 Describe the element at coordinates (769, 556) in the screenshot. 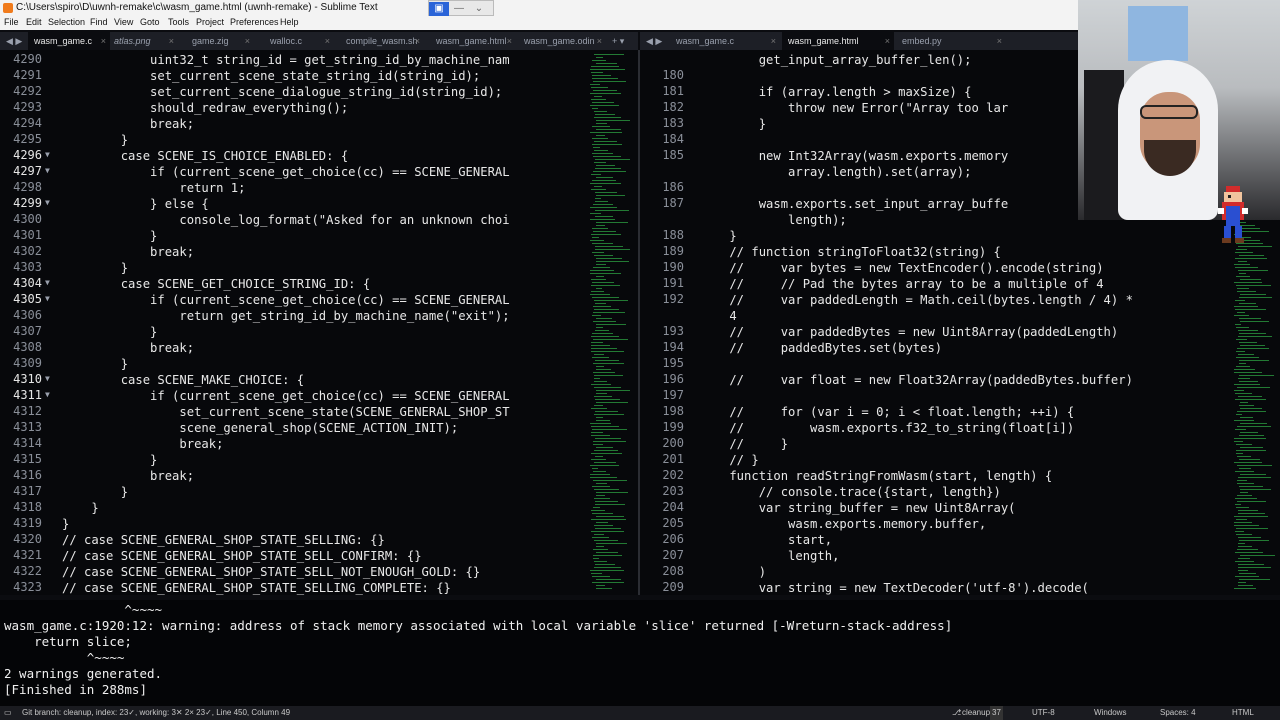

I see `code-line: length,` at that location.